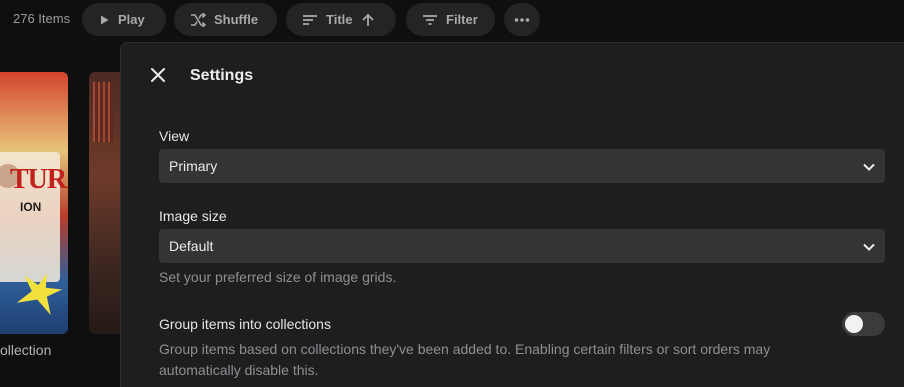  What do you see at coordinates (193, 216) in the screenshot?
I see `image-size-label: Image size` at bounding box center [193, 216].